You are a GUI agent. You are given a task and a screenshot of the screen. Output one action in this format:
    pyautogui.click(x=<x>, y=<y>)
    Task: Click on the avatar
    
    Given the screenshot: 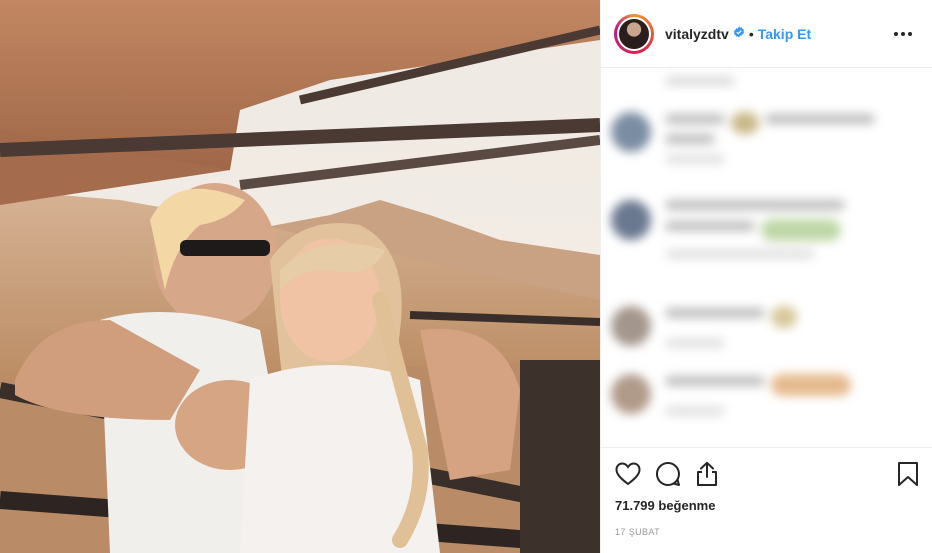 What is the action you would take?
    pyautogui.click(x=634, y=33)
    